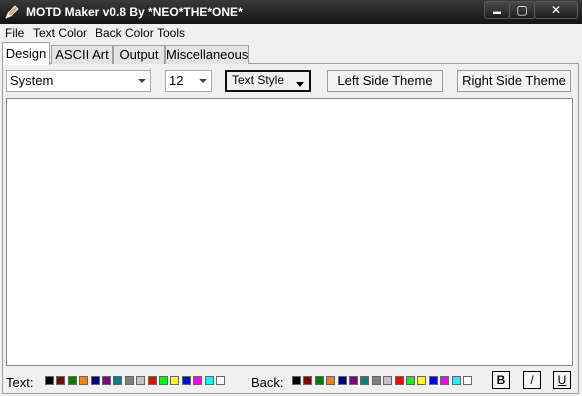 The image size is (582, 396). I want to click on menu-file: File, so click(14, 33).